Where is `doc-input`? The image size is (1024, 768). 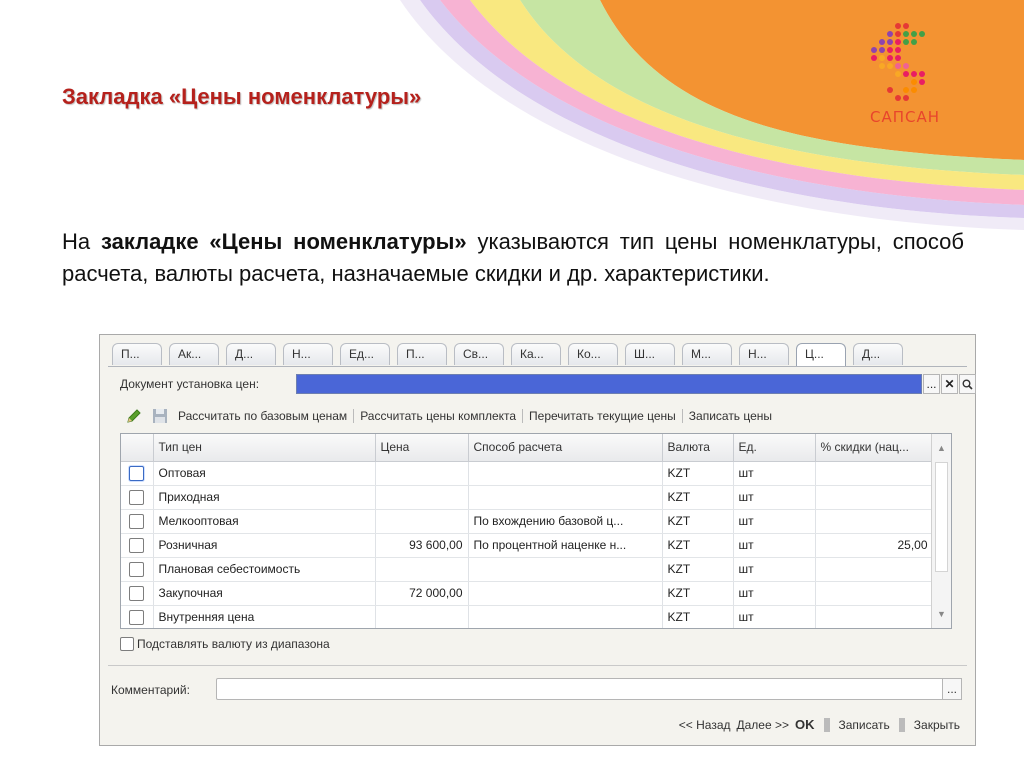 doc-input is located at coordinates (609, 384).